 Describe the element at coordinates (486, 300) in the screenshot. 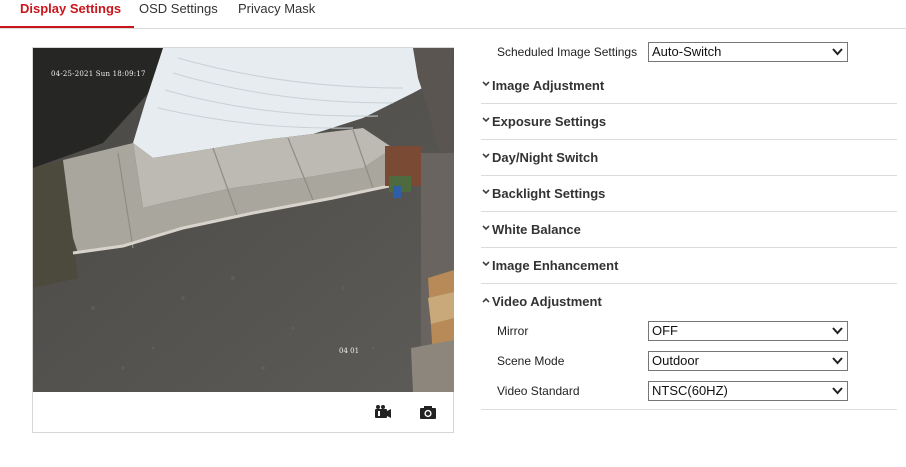

I see `chevron-up-icon` at that location.